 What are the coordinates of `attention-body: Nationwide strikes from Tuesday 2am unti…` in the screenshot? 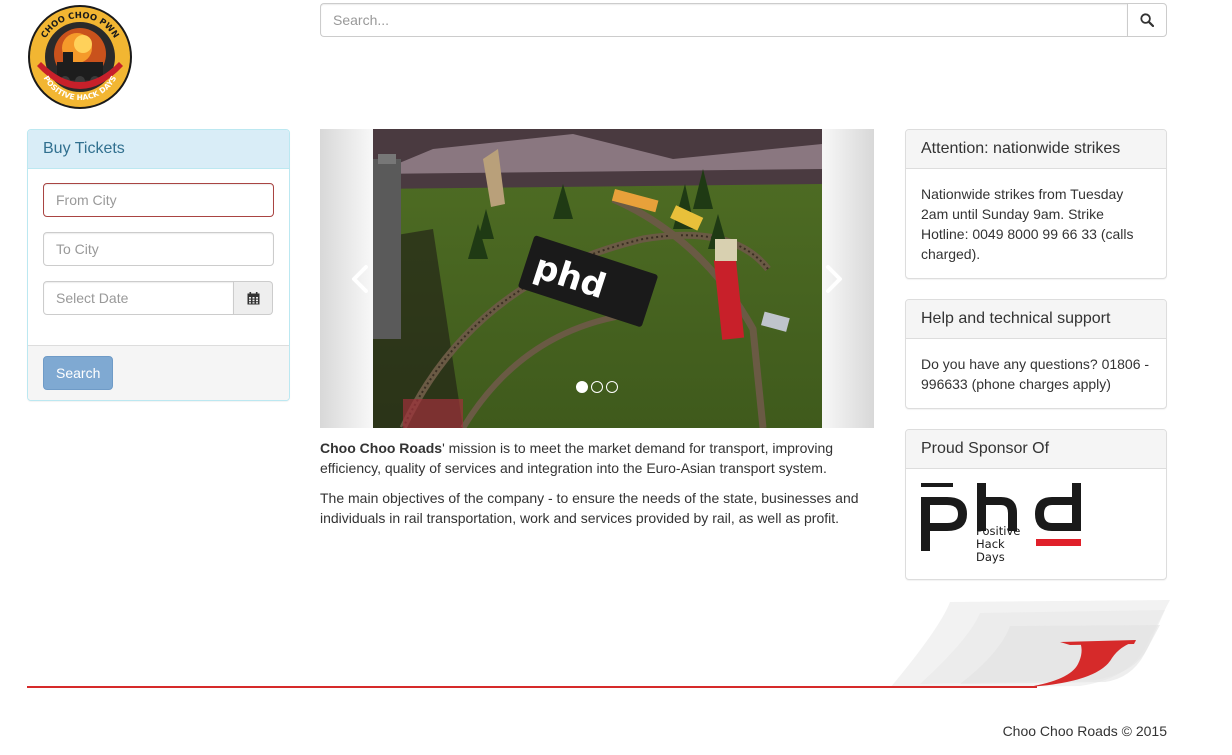 It's located at (1027, 224).